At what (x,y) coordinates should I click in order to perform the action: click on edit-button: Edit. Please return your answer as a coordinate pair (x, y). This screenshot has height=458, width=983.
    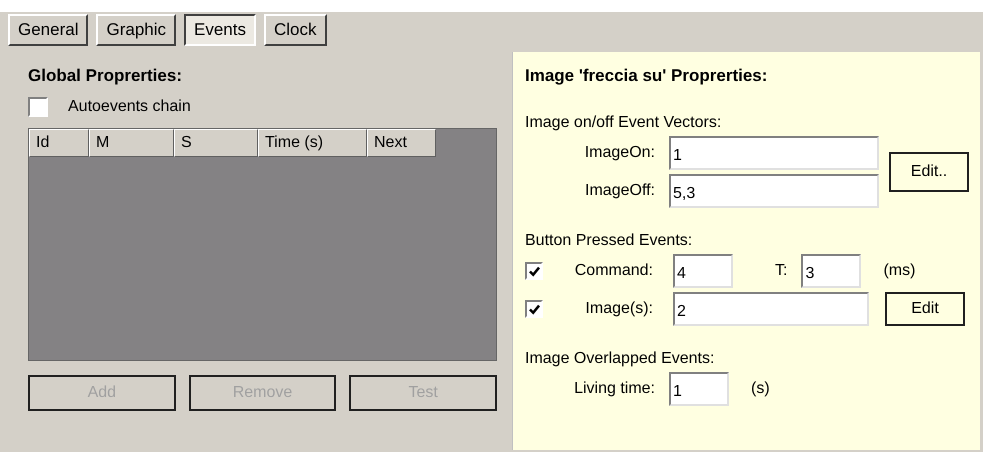
    Looking at the image, I should click on (925, 309).